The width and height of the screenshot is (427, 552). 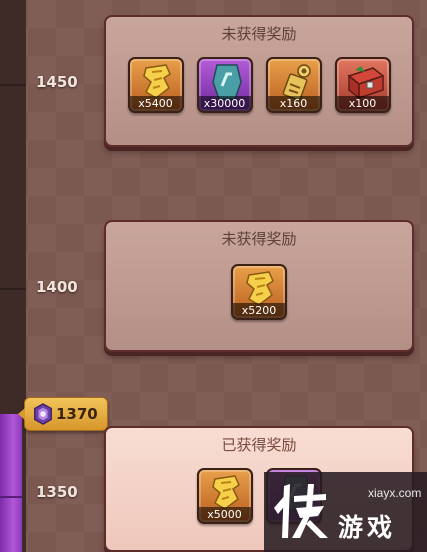 What do you see at coordinates (259, 445) in the screenshot?
I see `reward-status-label: 已获得奖励` at bounding box center [259, 445].